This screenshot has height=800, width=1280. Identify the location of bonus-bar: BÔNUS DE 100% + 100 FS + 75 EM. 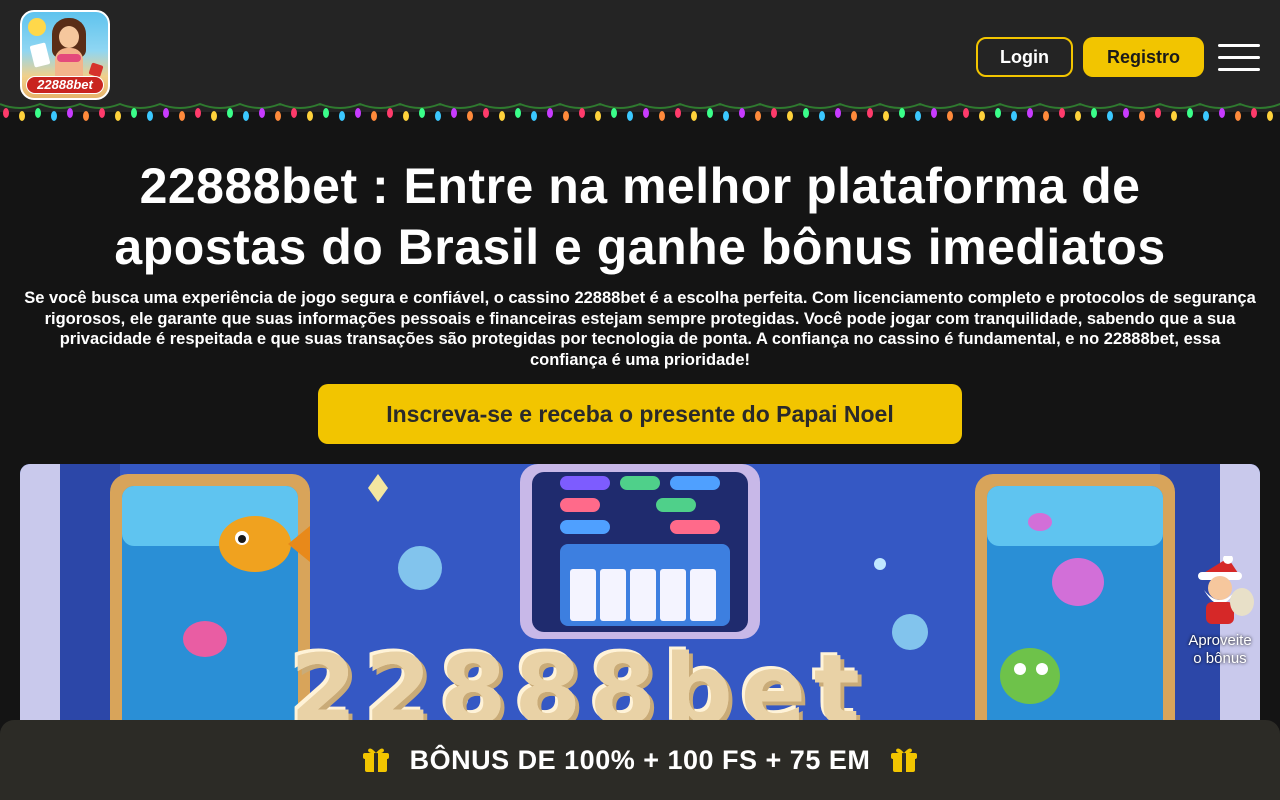
(640, 760).